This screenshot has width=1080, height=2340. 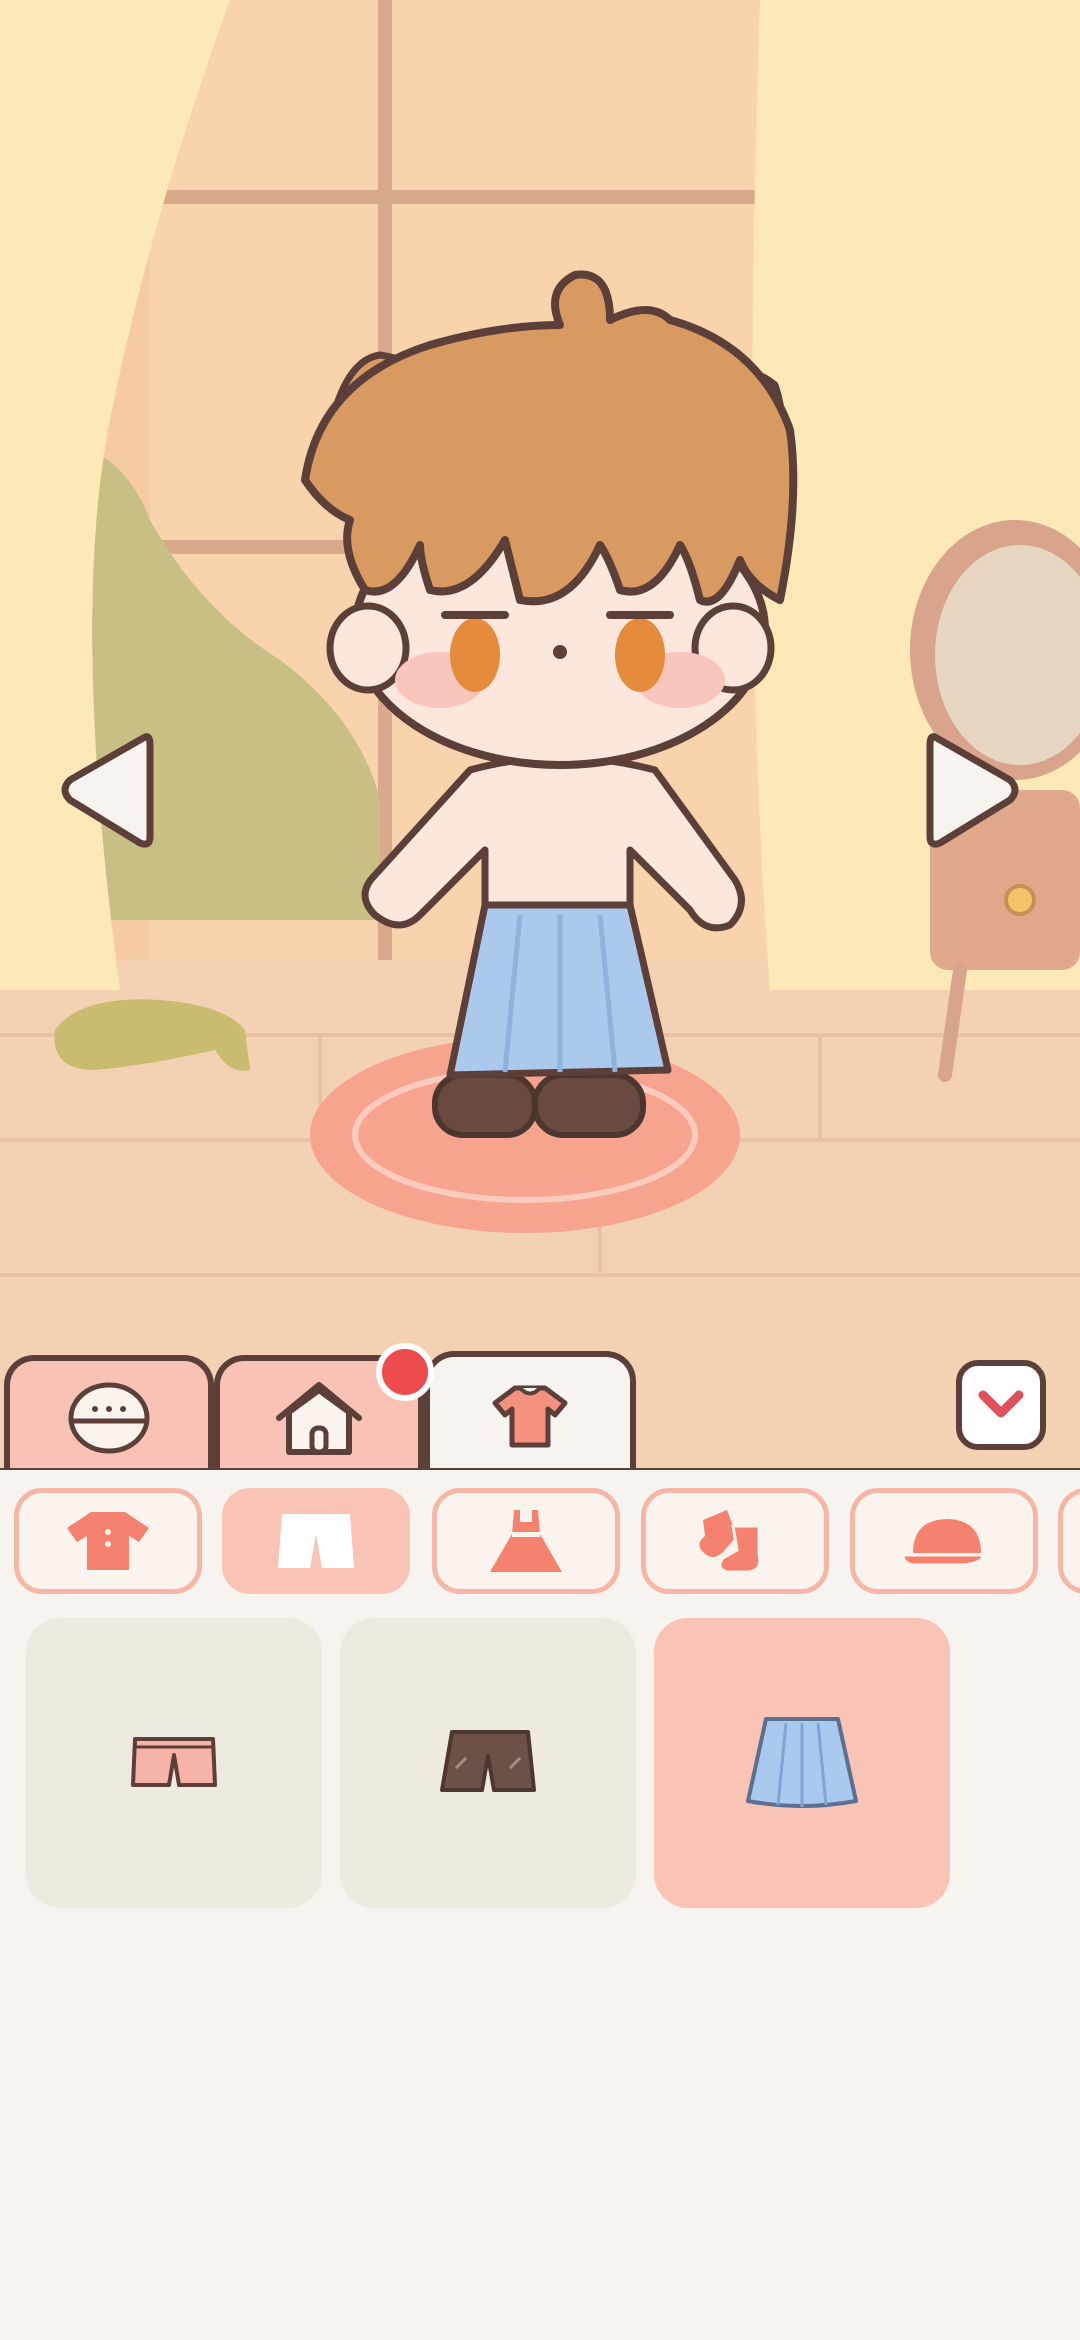 I want to click on item-brown-shorts, so click(x=488, y=1763).